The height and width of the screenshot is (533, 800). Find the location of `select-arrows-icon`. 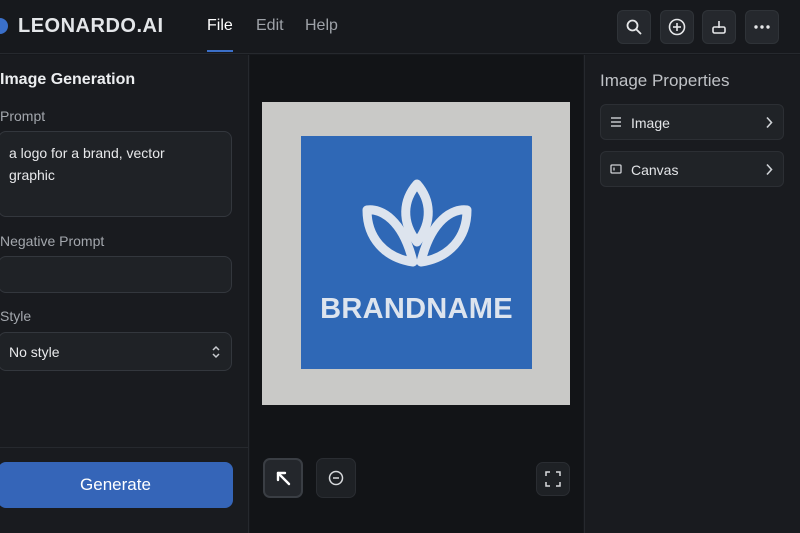

select-arrows-icon is located at coordinates (216, 352).